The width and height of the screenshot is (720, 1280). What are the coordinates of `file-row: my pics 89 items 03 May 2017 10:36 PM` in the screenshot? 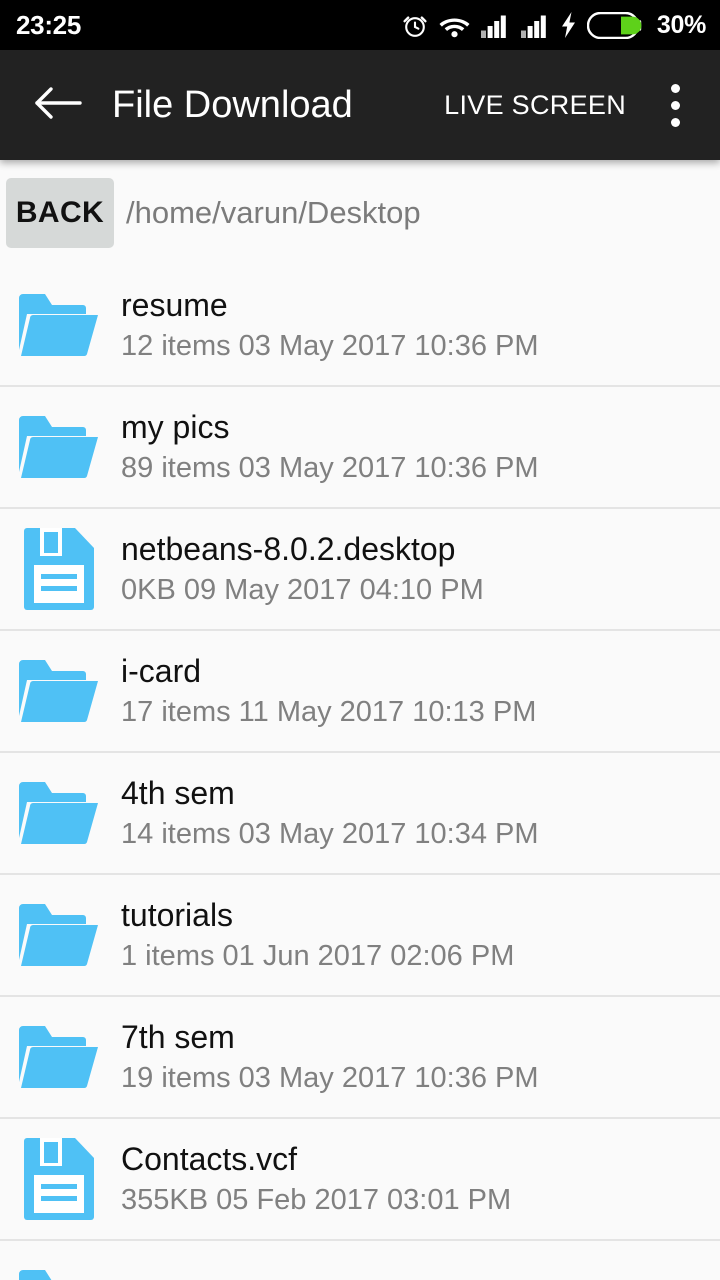 It's located at (360, 448).